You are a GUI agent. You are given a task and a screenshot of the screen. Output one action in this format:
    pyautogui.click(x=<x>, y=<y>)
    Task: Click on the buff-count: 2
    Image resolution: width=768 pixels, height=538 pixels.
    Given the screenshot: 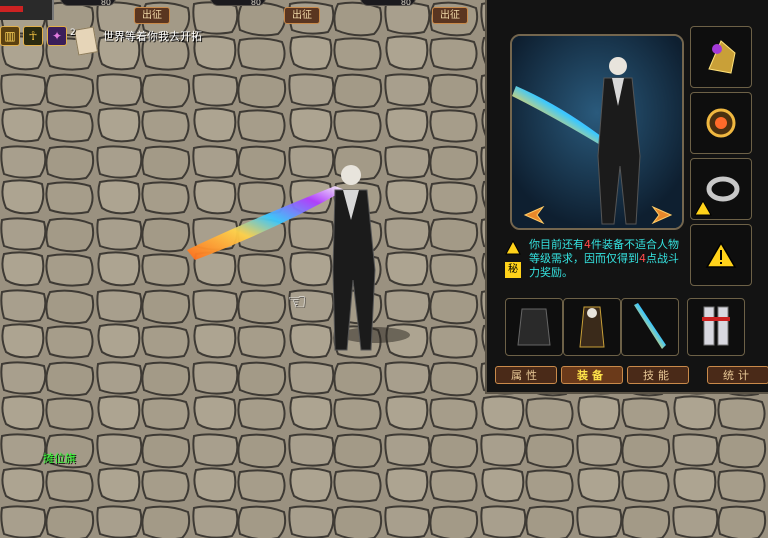 What is the action you would take?
    pyautogui.click(x=73, y=33)
    